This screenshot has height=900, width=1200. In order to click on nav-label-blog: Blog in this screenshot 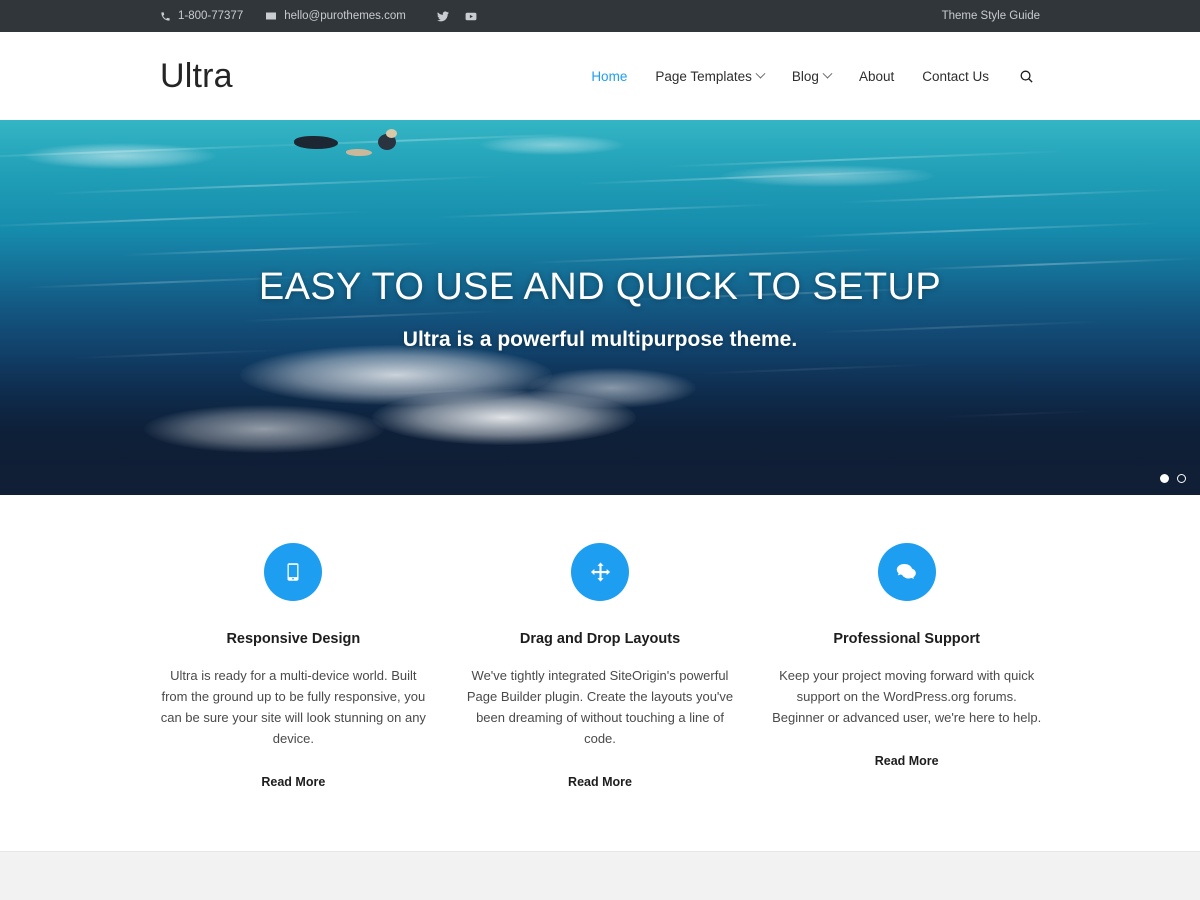, I will do `click(805, 76)`.